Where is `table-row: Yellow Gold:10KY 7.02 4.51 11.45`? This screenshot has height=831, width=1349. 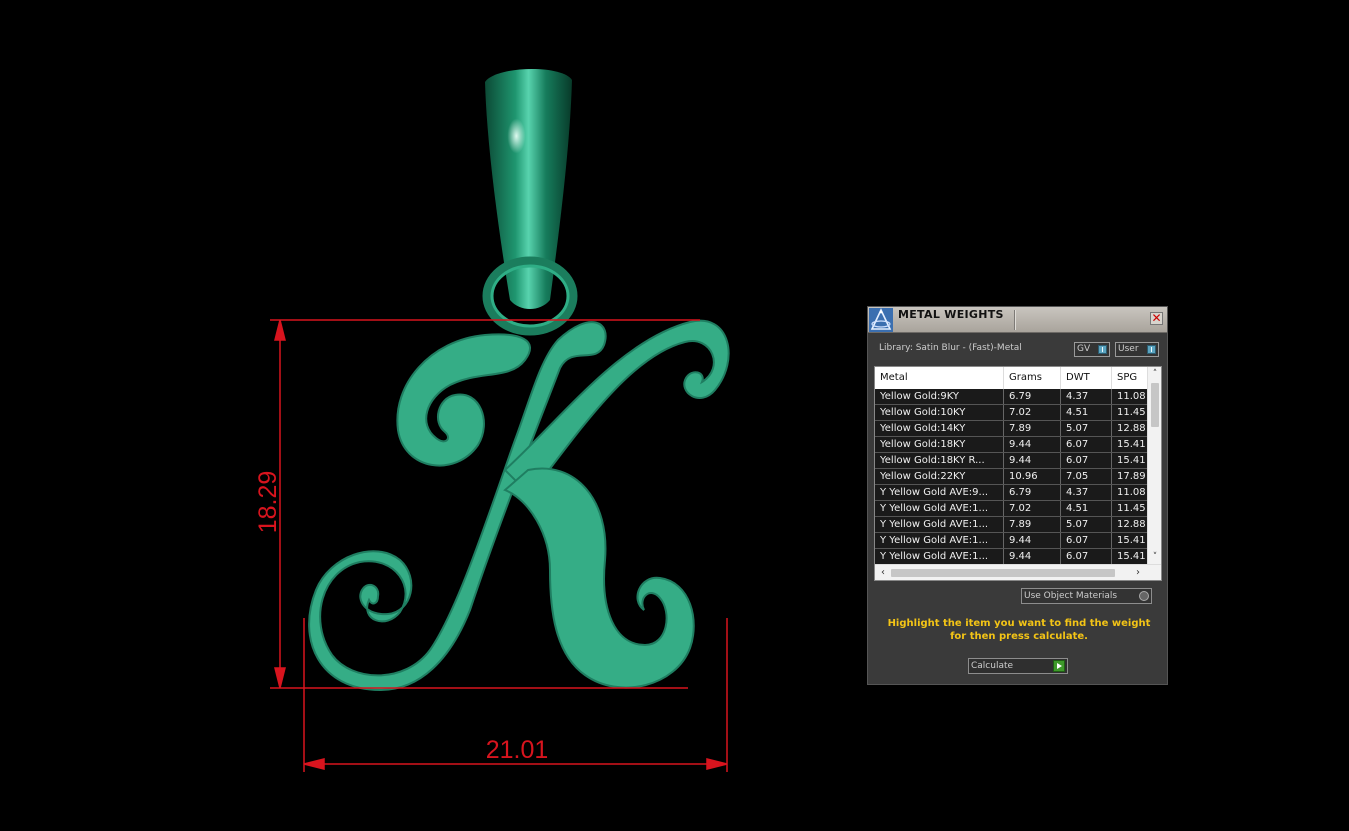 table-row: Yellow Gold:10KY 7.02 4.51 11.45 is located at coordinates (1011, 413).